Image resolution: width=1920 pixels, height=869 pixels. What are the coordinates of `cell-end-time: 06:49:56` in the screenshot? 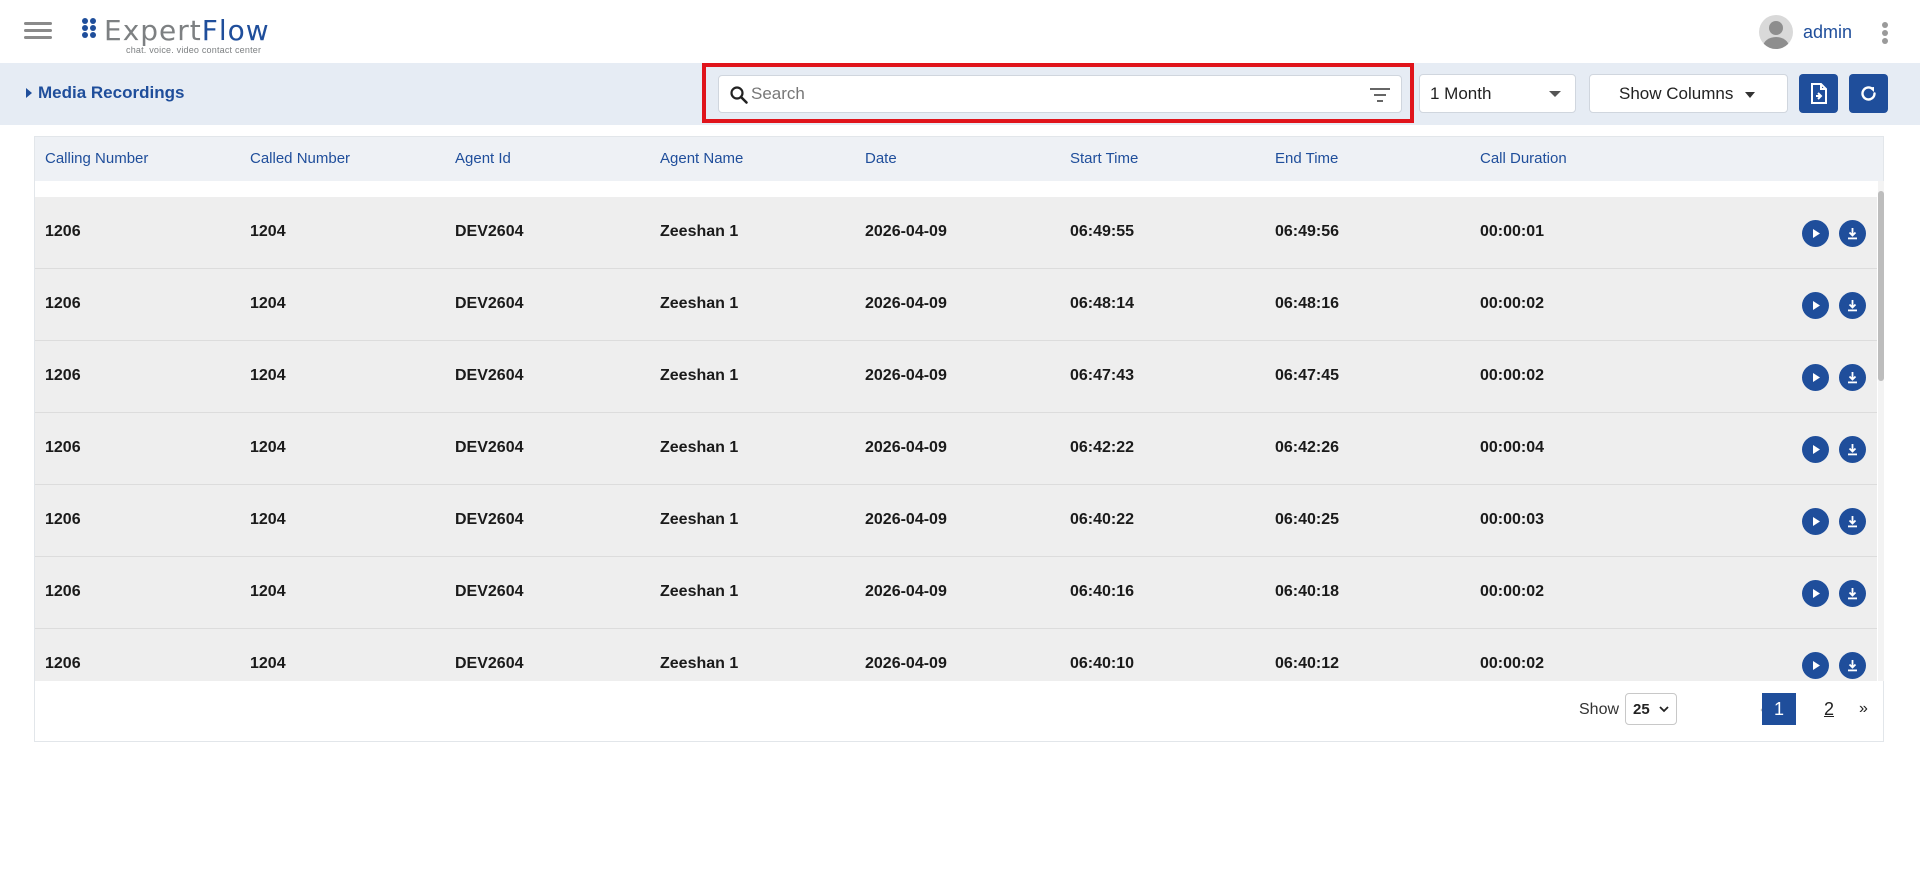 It's located at (1307, 231).